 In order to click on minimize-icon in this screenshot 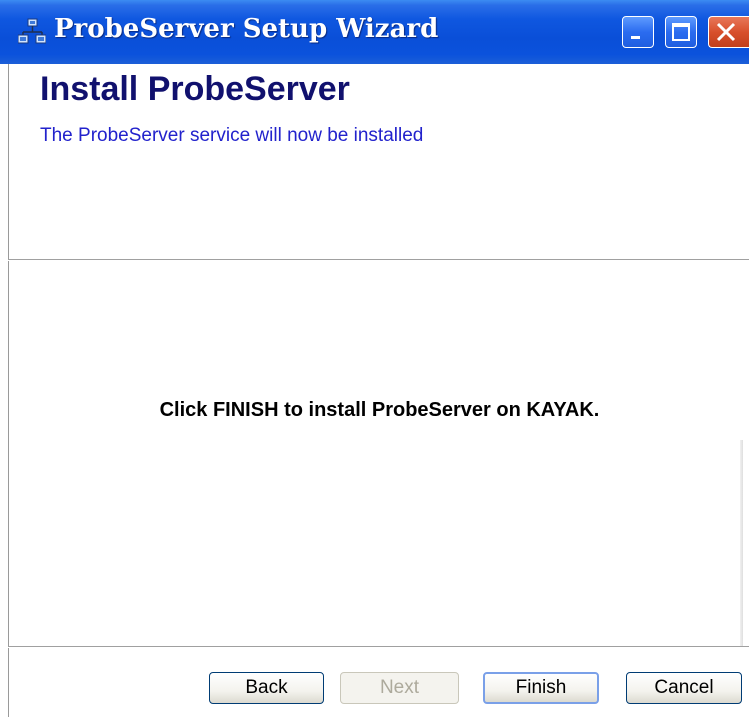, I will do `click(635, 37)`.